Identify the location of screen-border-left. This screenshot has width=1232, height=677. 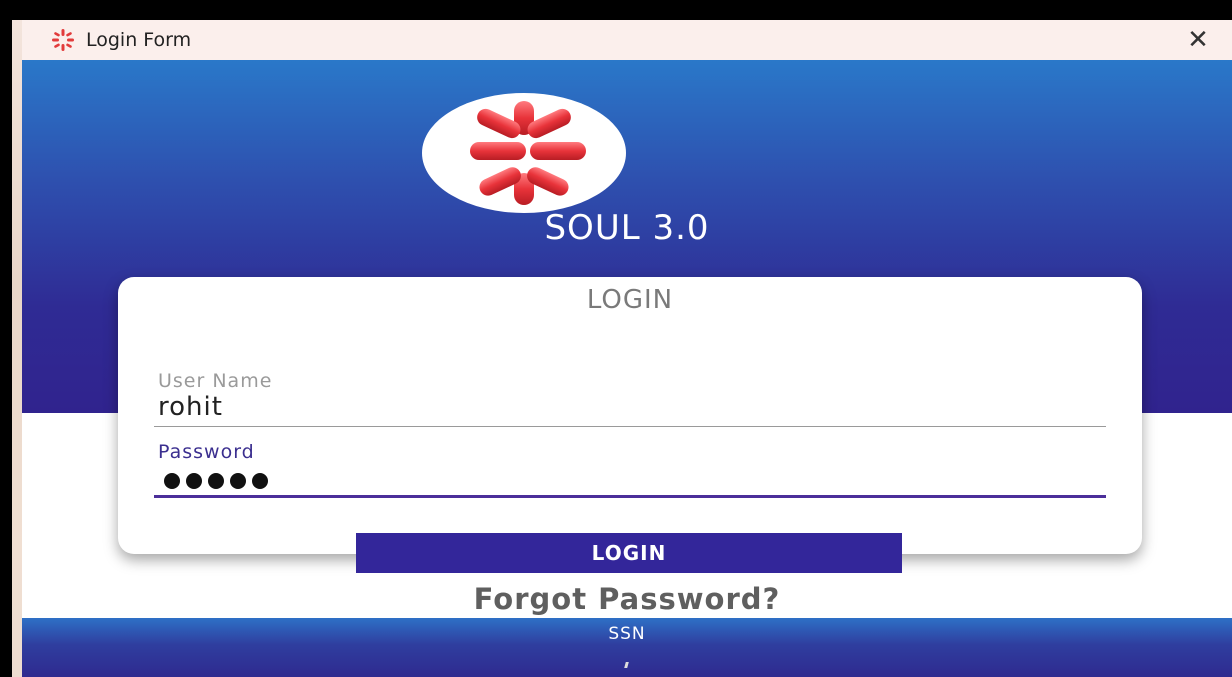
(6, 338).